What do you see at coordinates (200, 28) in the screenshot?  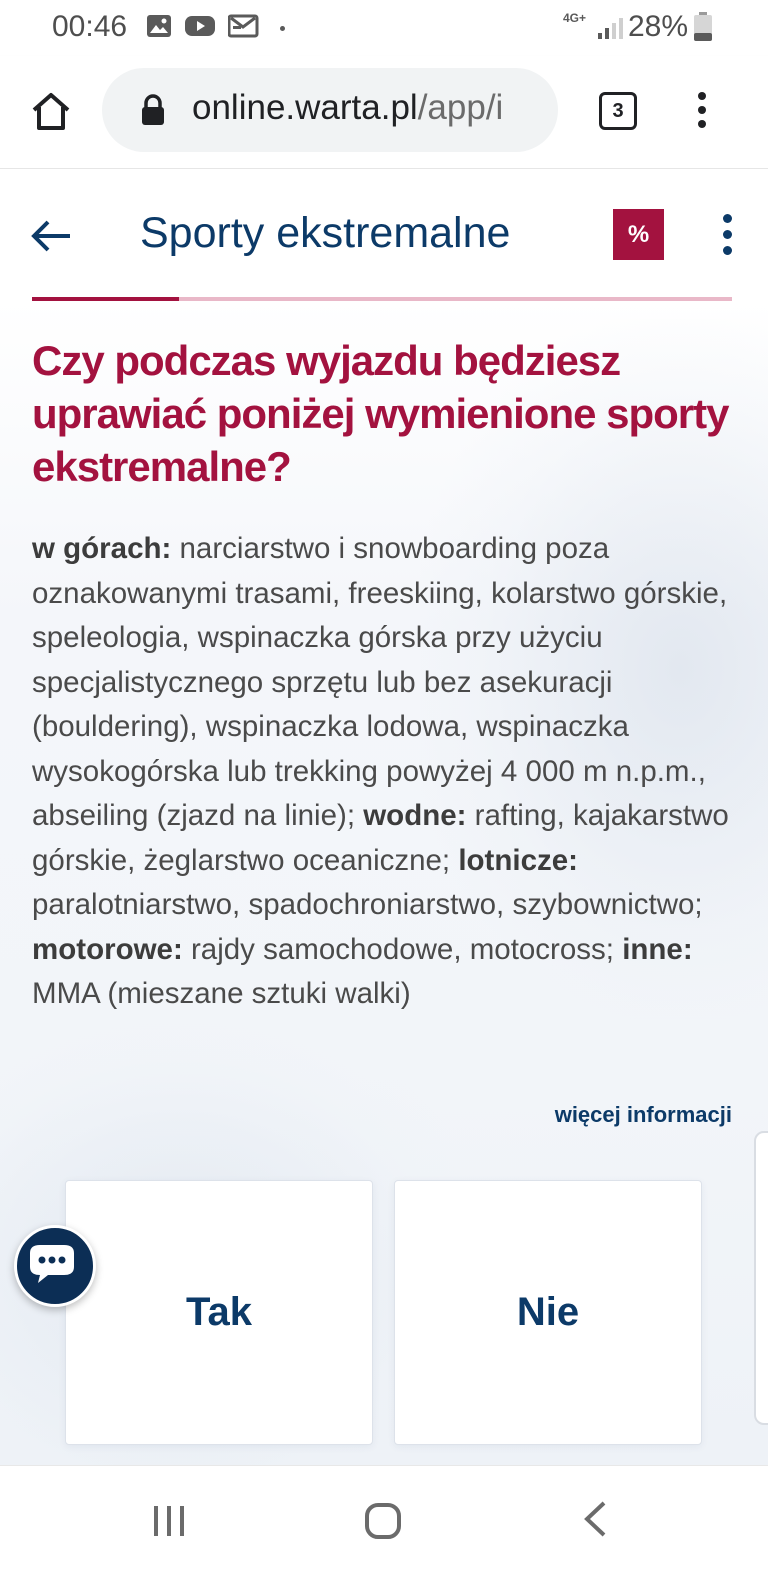 I see `youtube-icon` at bounding box center [200, 28].